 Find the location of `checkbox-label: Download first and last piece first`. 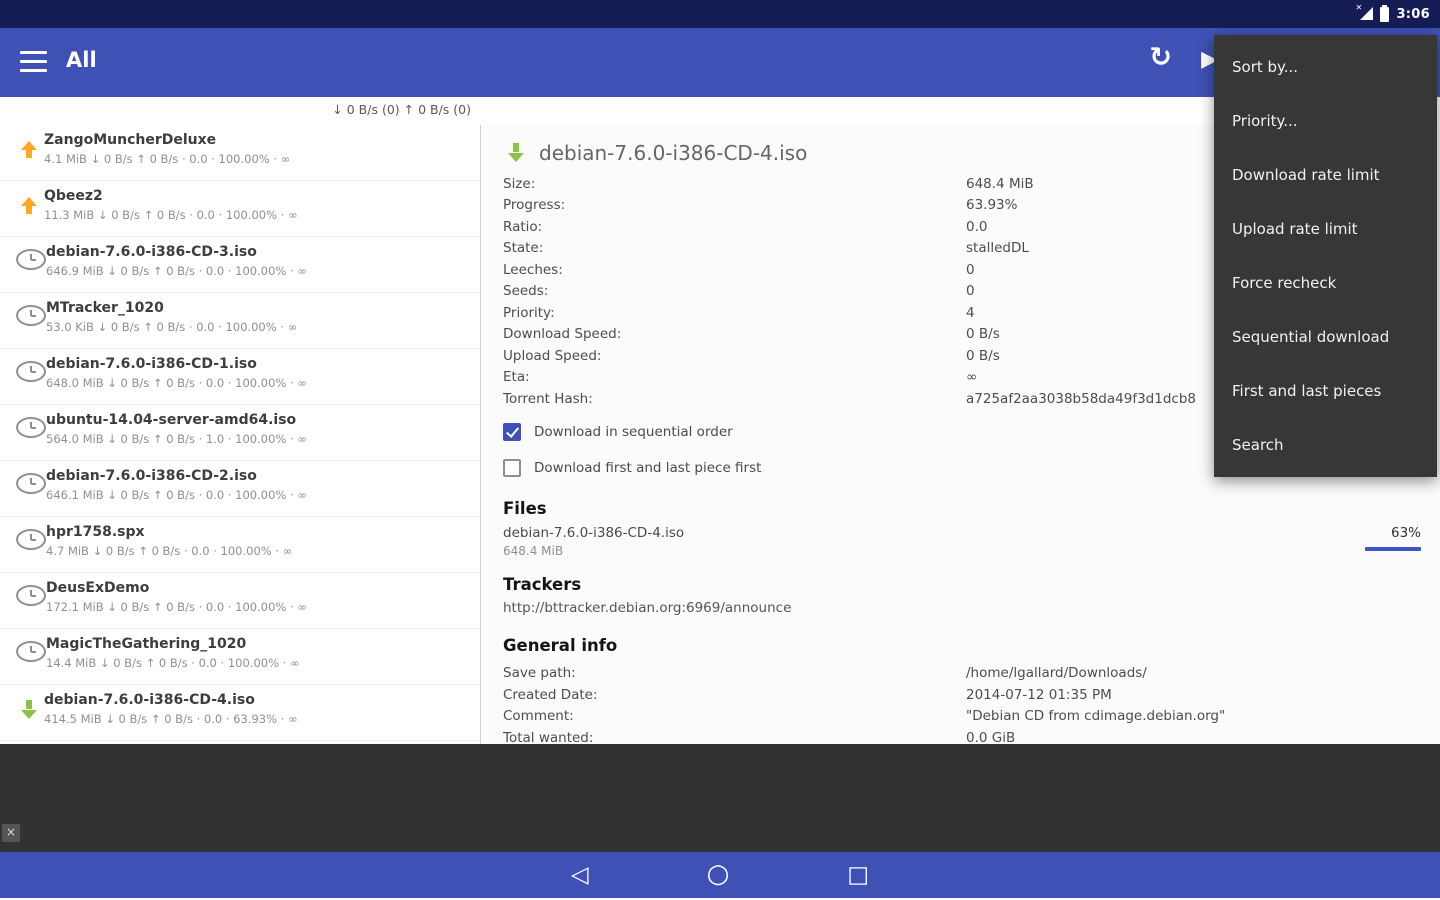

checkbox-label: Download first and last piece first is located at coordinates (648, 467).